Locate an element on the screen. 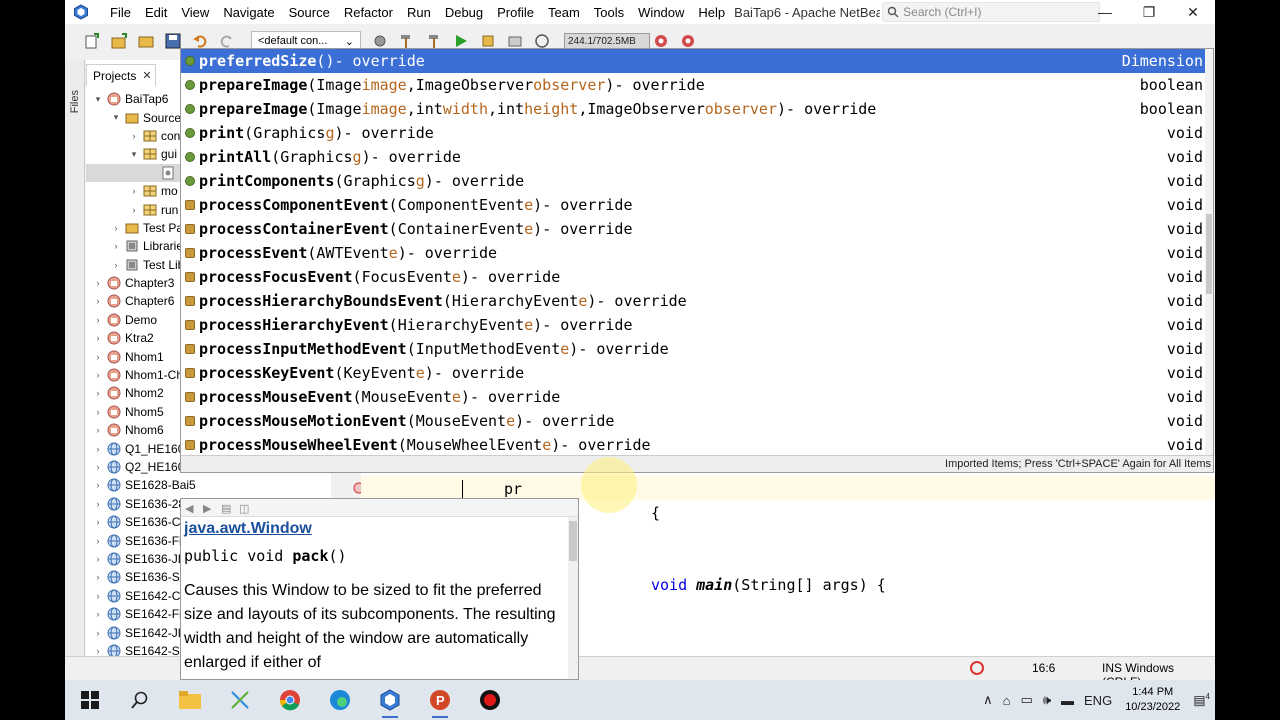  recorder-button is located at coordinates (490, 700).